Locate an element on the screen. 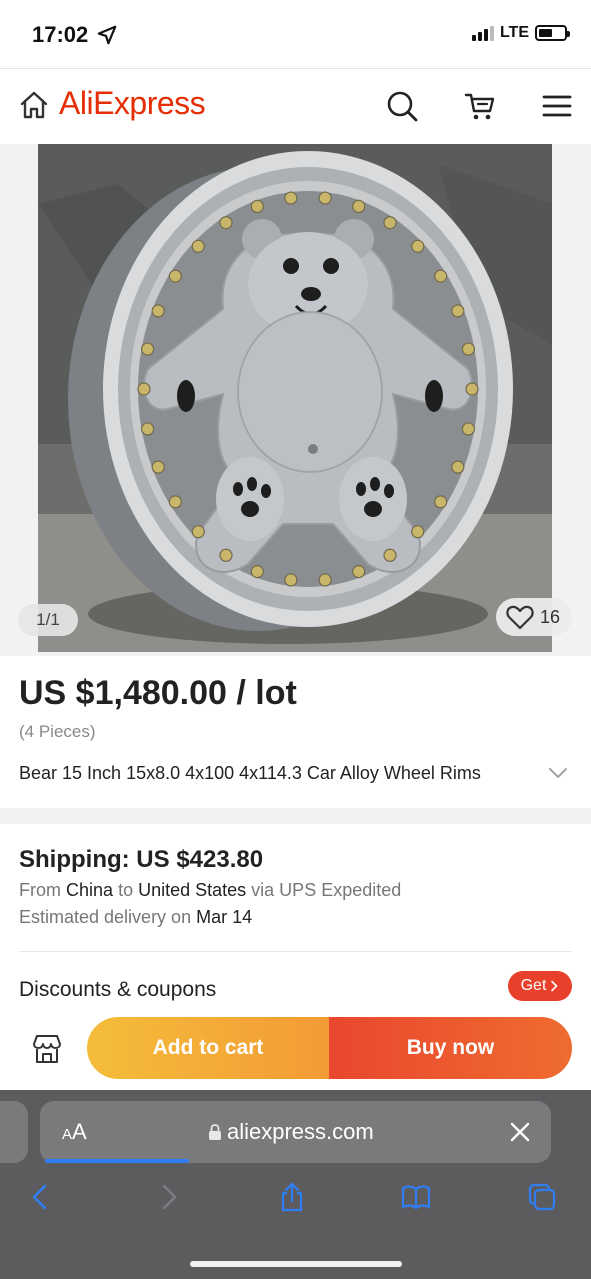 This screenshot has height=1279, width=591. forward-icon is located at coordinates (168, 1197).